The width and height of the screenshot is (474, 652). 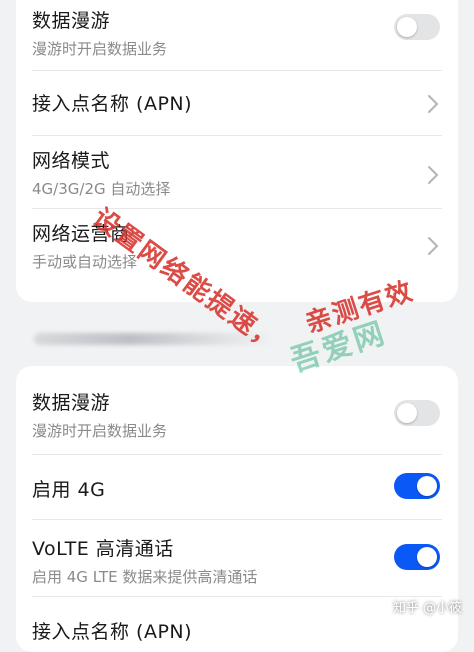 What do you see at coordinates (71, 161) in the screenshot?
I see `network-mode-title: 网络模式` at bounding box center [71, 161].